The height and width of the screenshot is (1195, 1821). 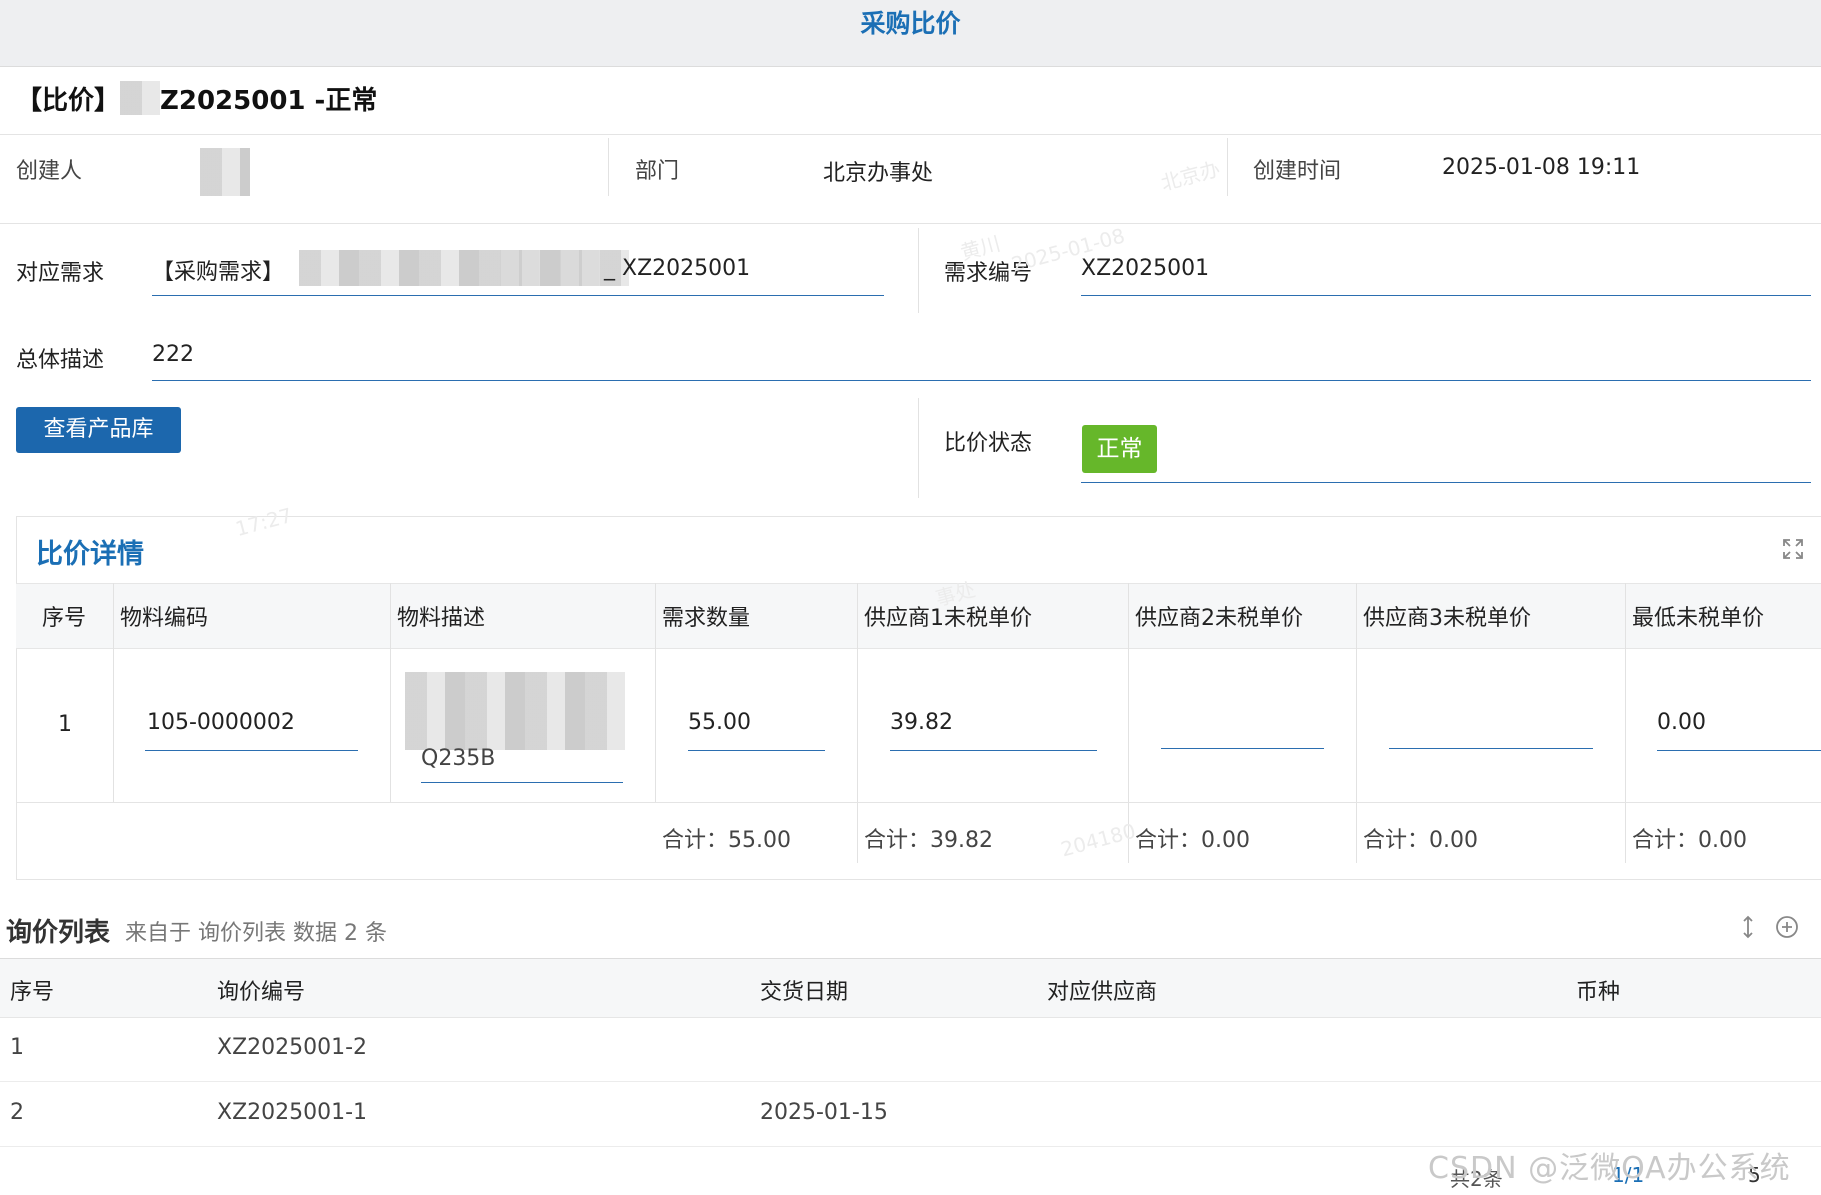 I want to click on resize-icon, so click(x=1748, y=927).